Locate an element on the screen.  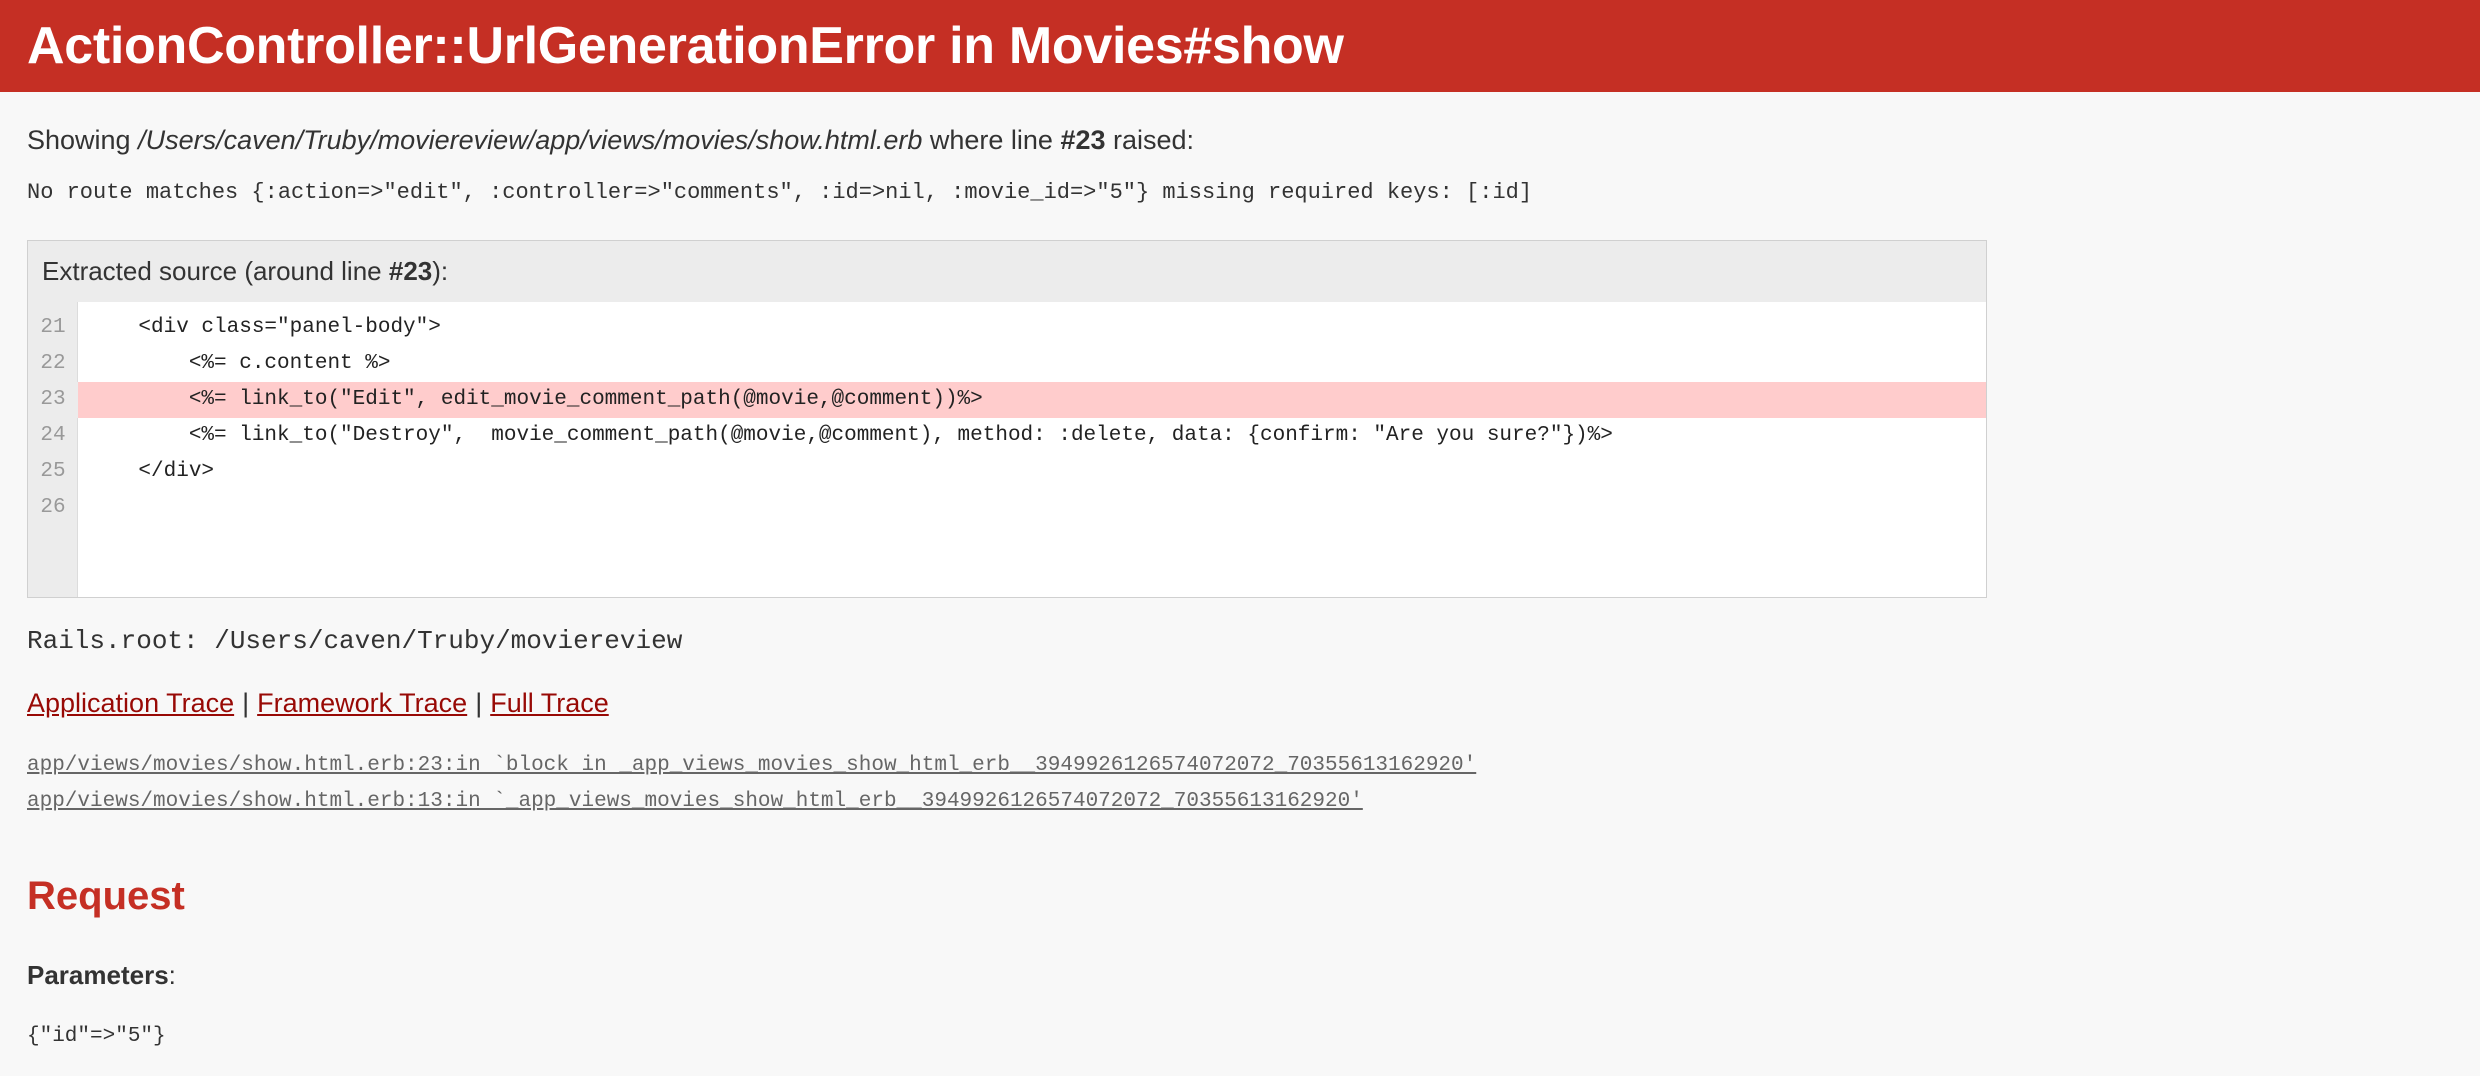
framework-trace-link: Framework Trace is located at coordinates (362, 703).